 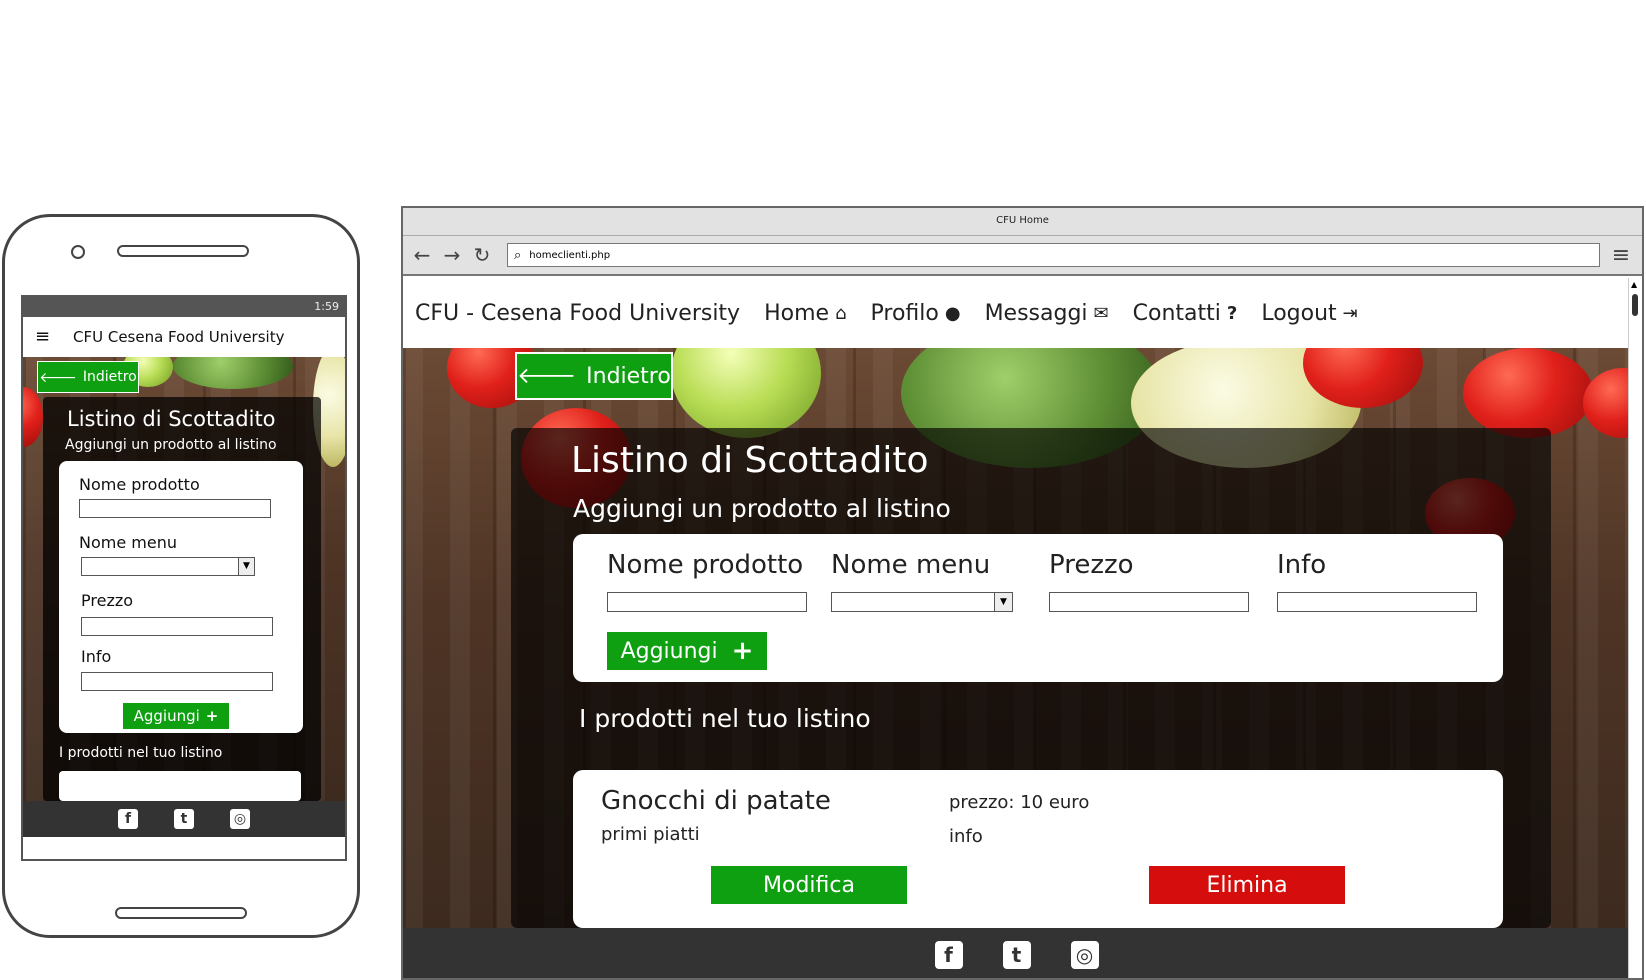 What do you see at coordinates (570, 255) in the screenshot?
I see `url-text: homeclienti.php` at bounding box center [570, 255].